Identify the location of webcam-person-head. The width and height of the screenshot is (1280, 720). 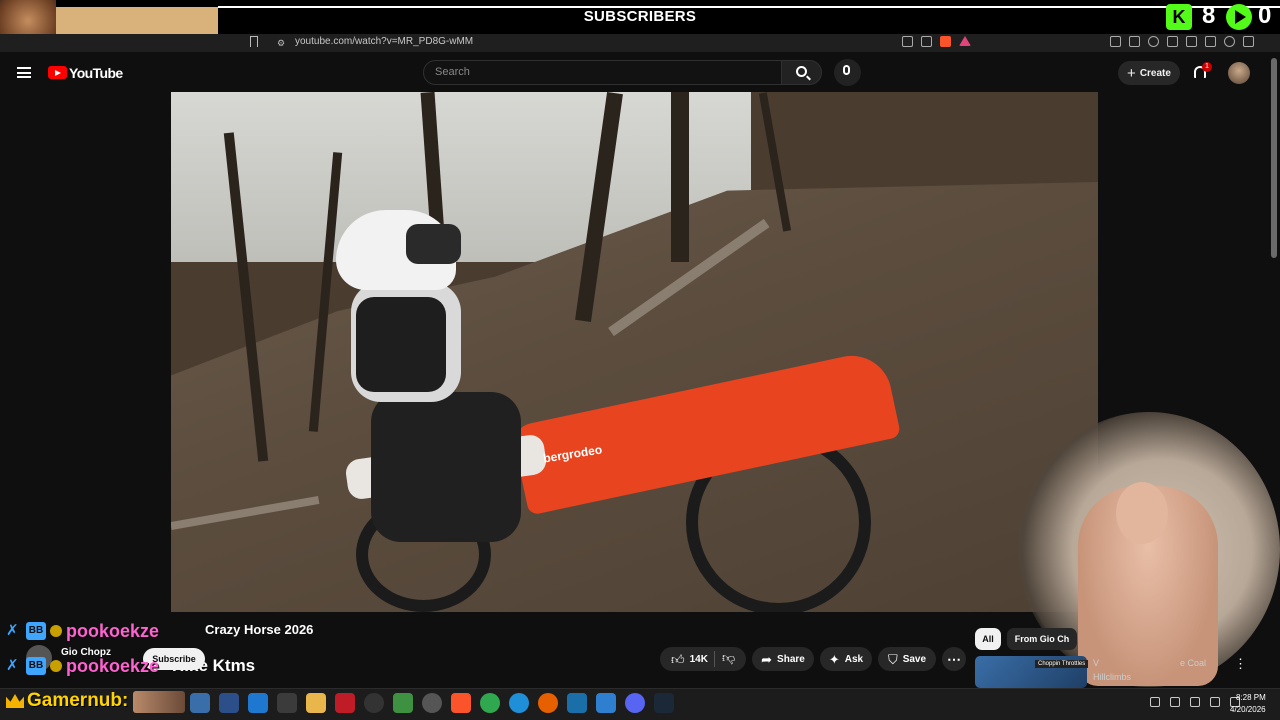
(1142, 513).